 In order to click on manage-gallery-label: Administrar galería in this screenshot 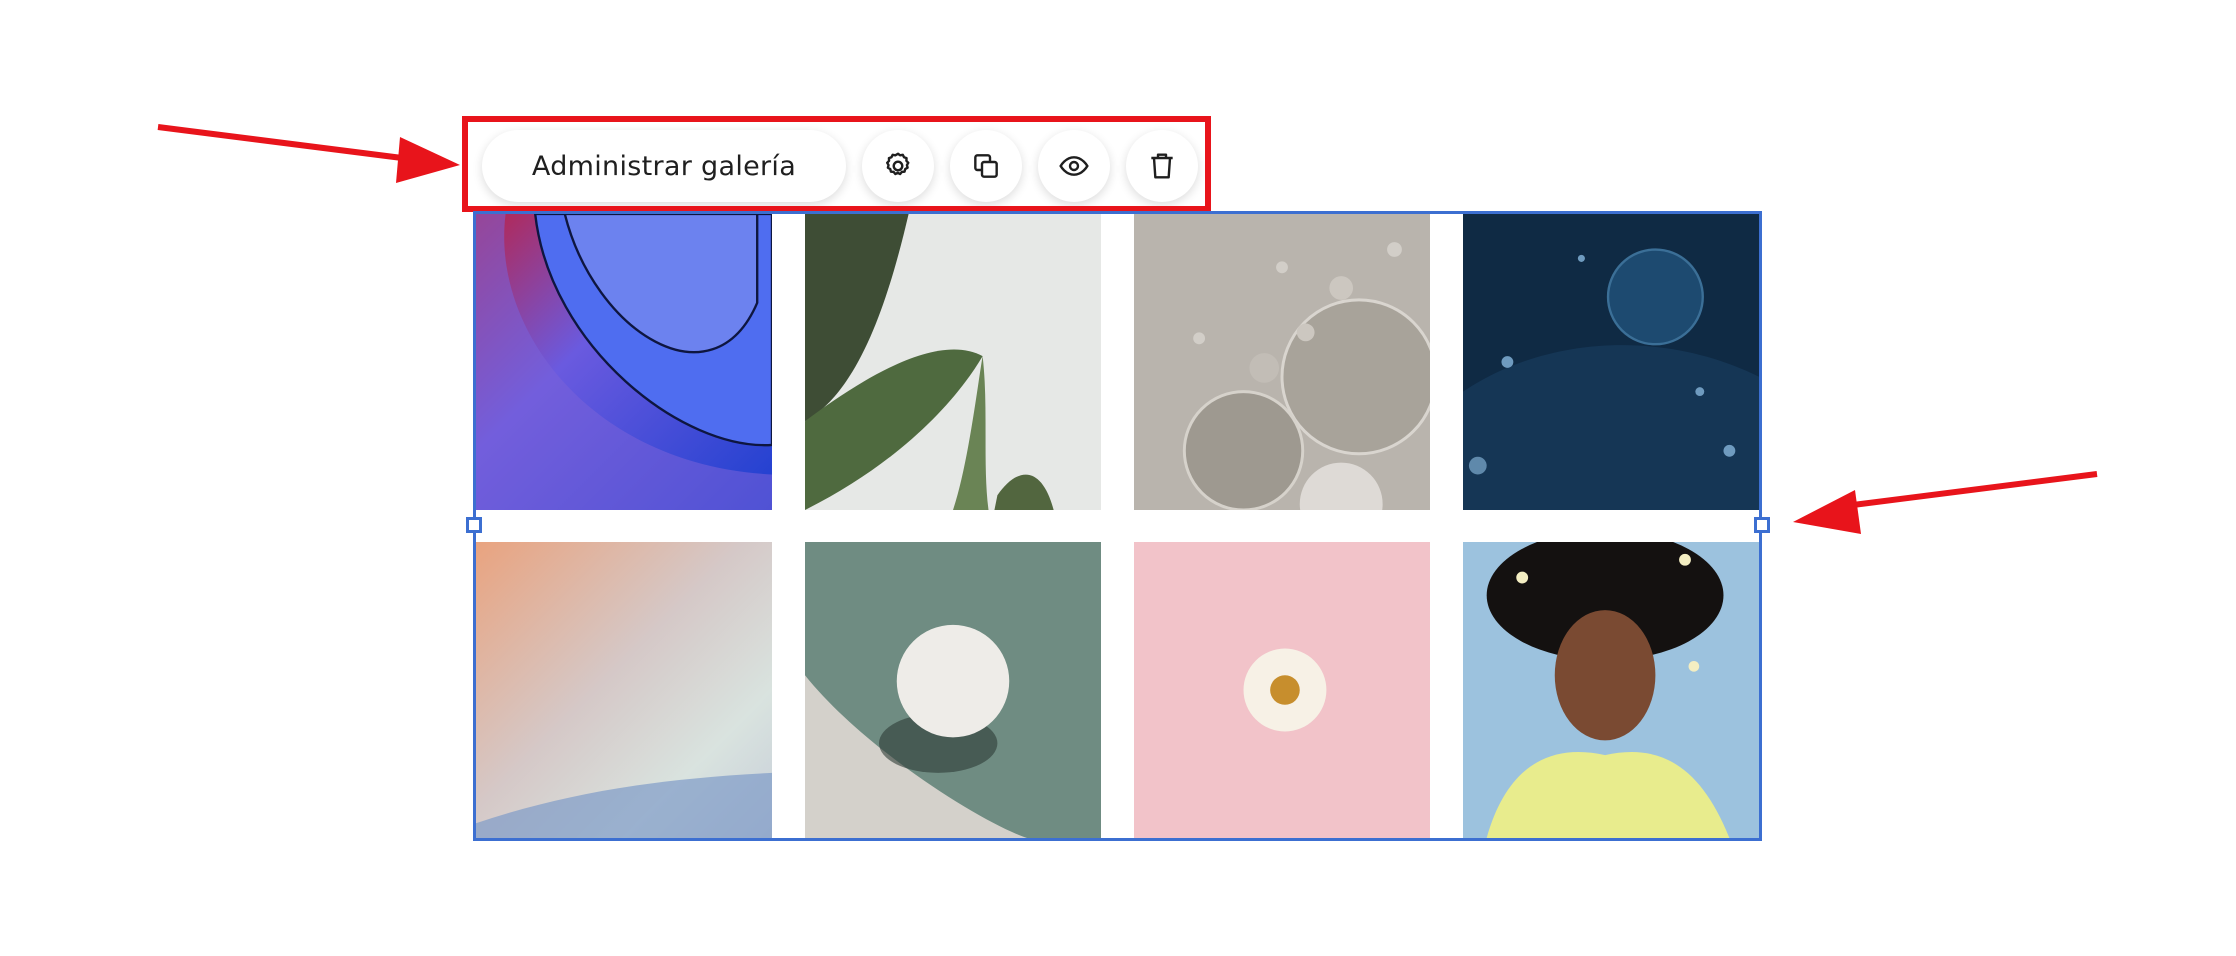, I will do `click(664, 166)`.